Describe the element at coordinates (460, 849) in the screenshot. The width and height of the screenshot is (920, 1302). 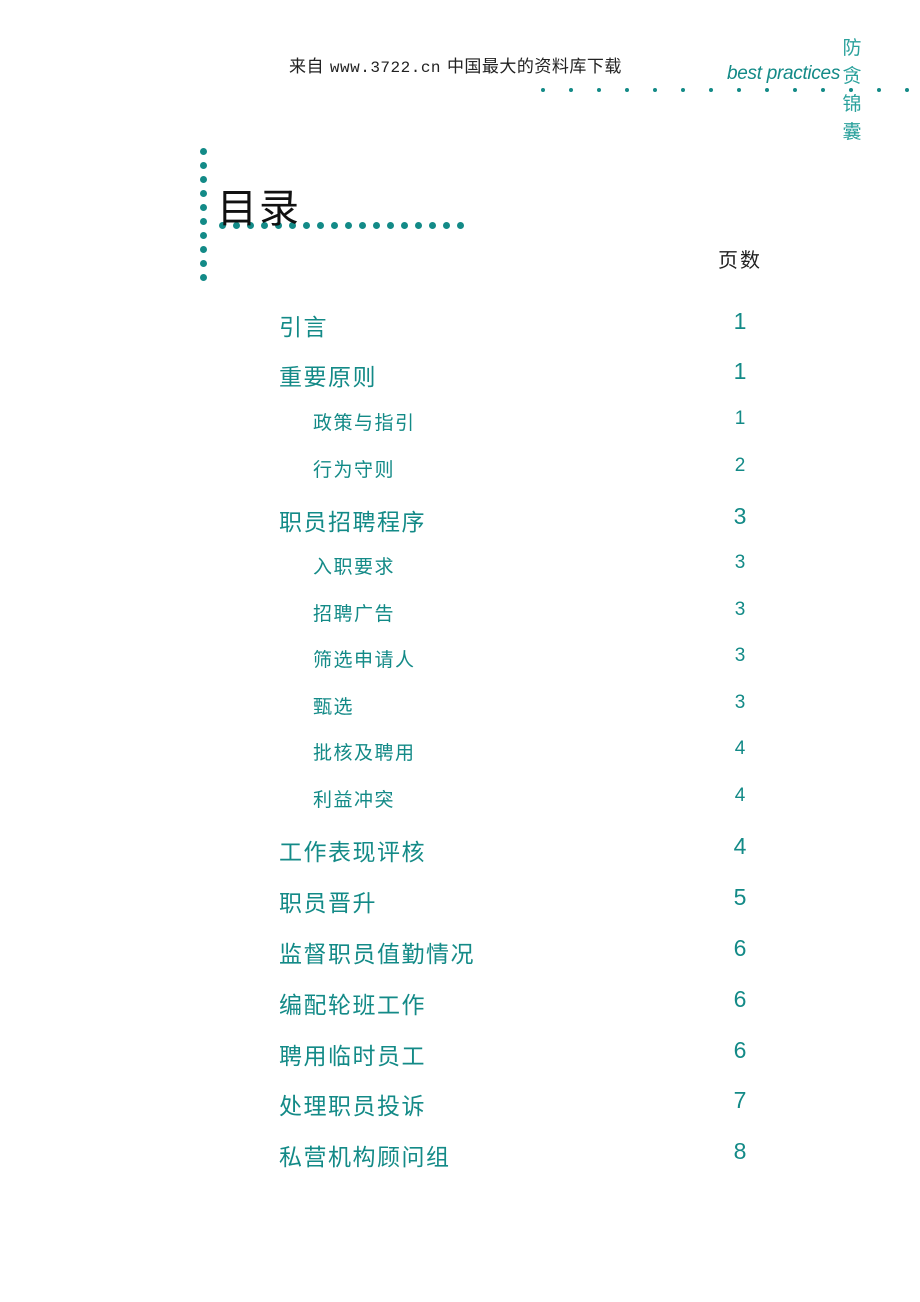
I see `toc-entry: 工作表现评核 4` at that location.